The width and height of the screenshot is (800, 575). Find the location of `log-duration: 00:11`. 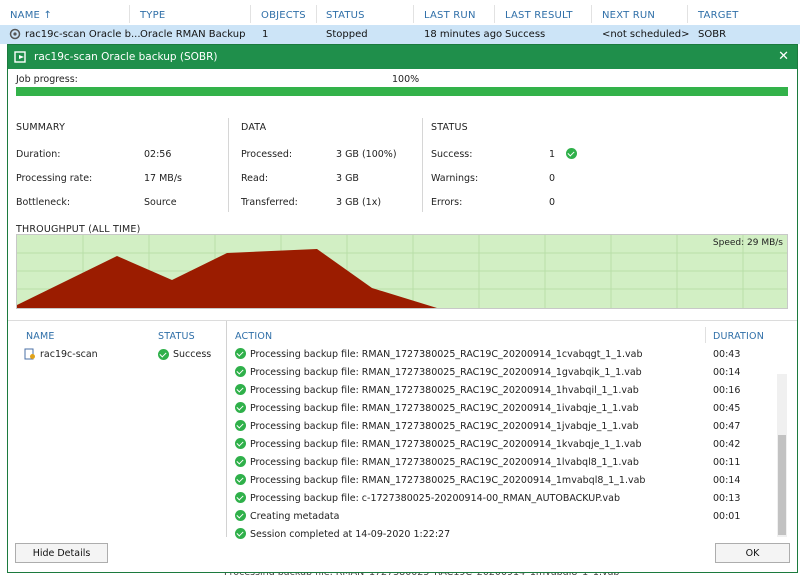

log-duration: 00:11 is located at coordinates (727, 462).